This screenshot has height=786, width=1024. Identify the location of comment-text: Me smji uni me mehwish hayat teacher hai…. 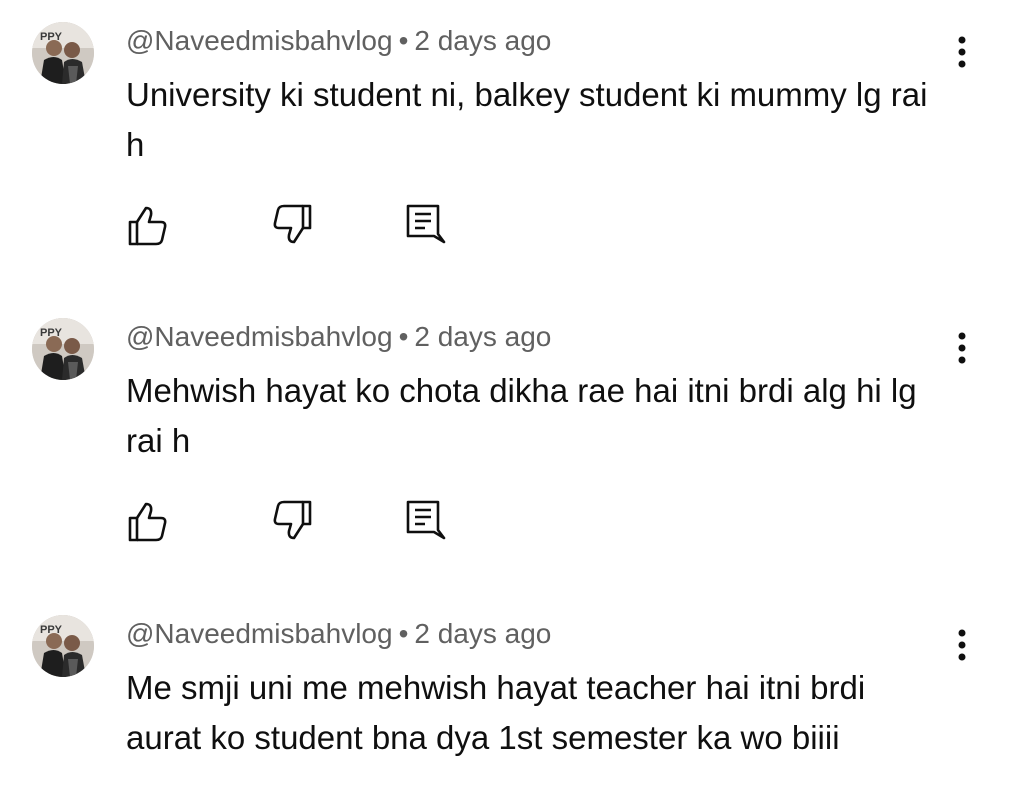
(496, 712).